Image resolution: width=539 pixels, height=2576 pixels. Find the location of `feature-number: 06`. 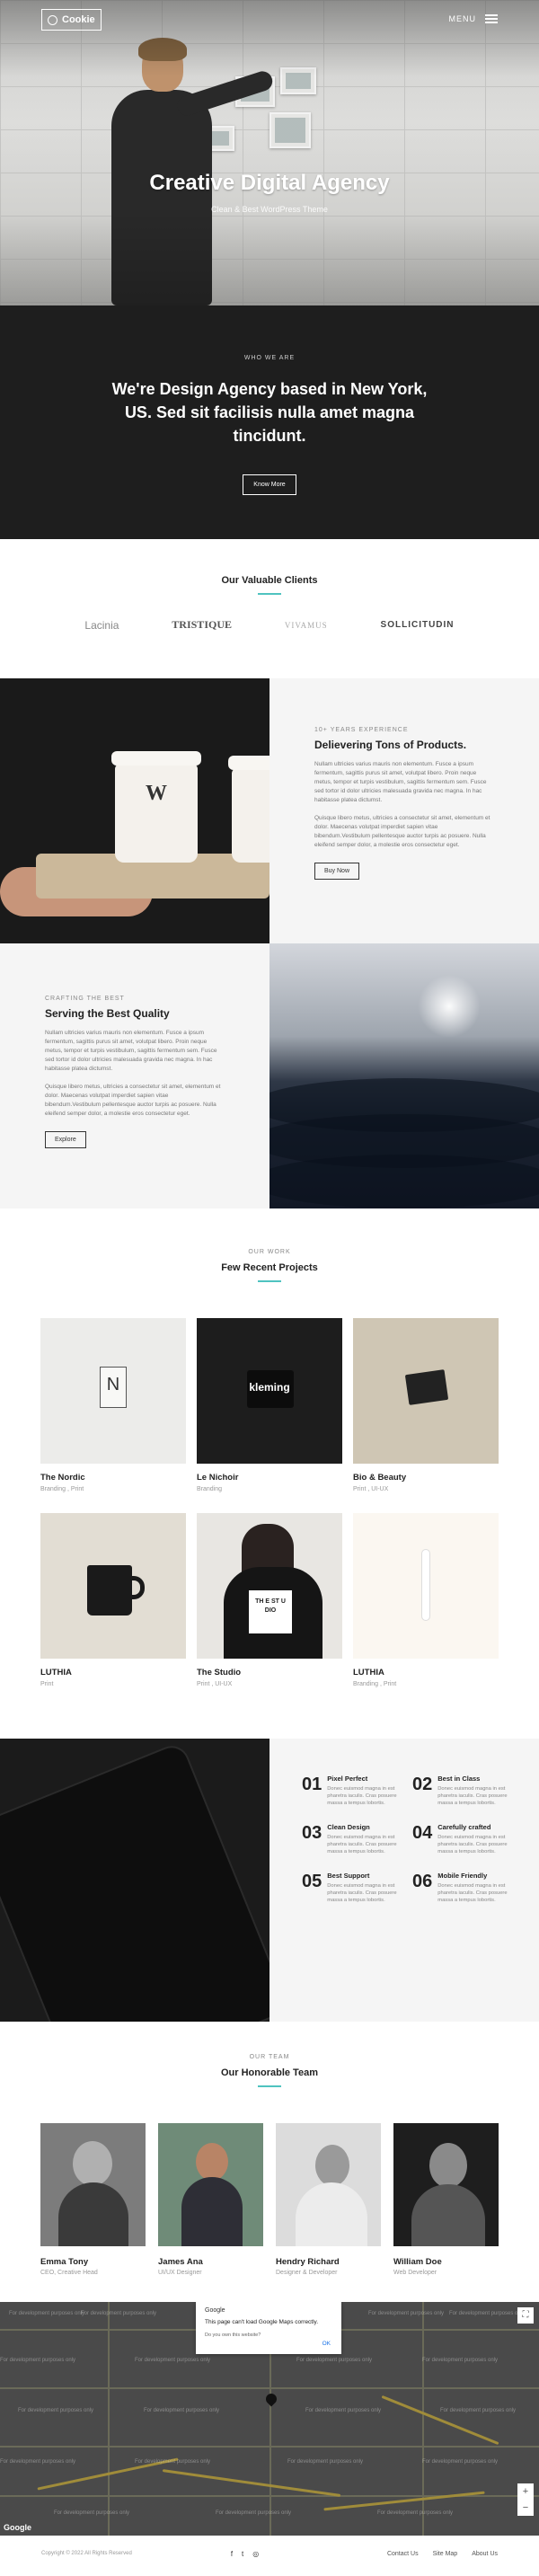

feature-number: 06 is located at coordinates (422, 1881).